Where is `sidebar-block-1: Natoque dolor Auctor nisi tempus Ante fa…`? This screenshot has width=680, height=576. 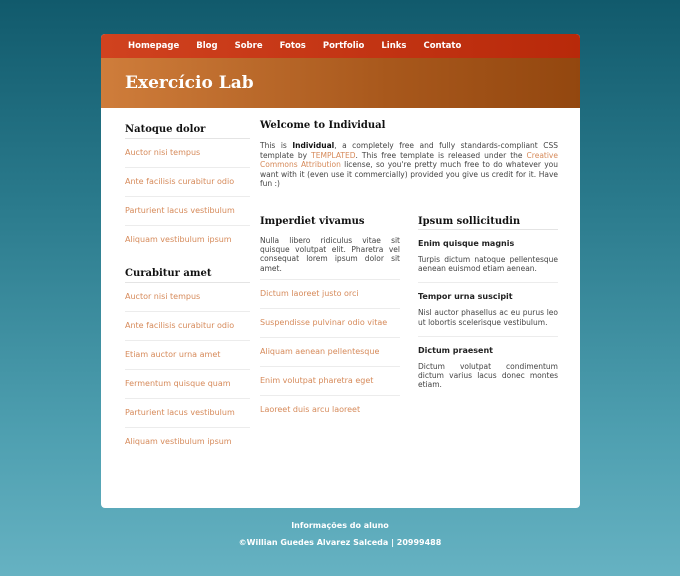
sidebar-block-1: Natoque dolor Auctor nisi tempus Ante fa… is located at coordinates (187, 189).